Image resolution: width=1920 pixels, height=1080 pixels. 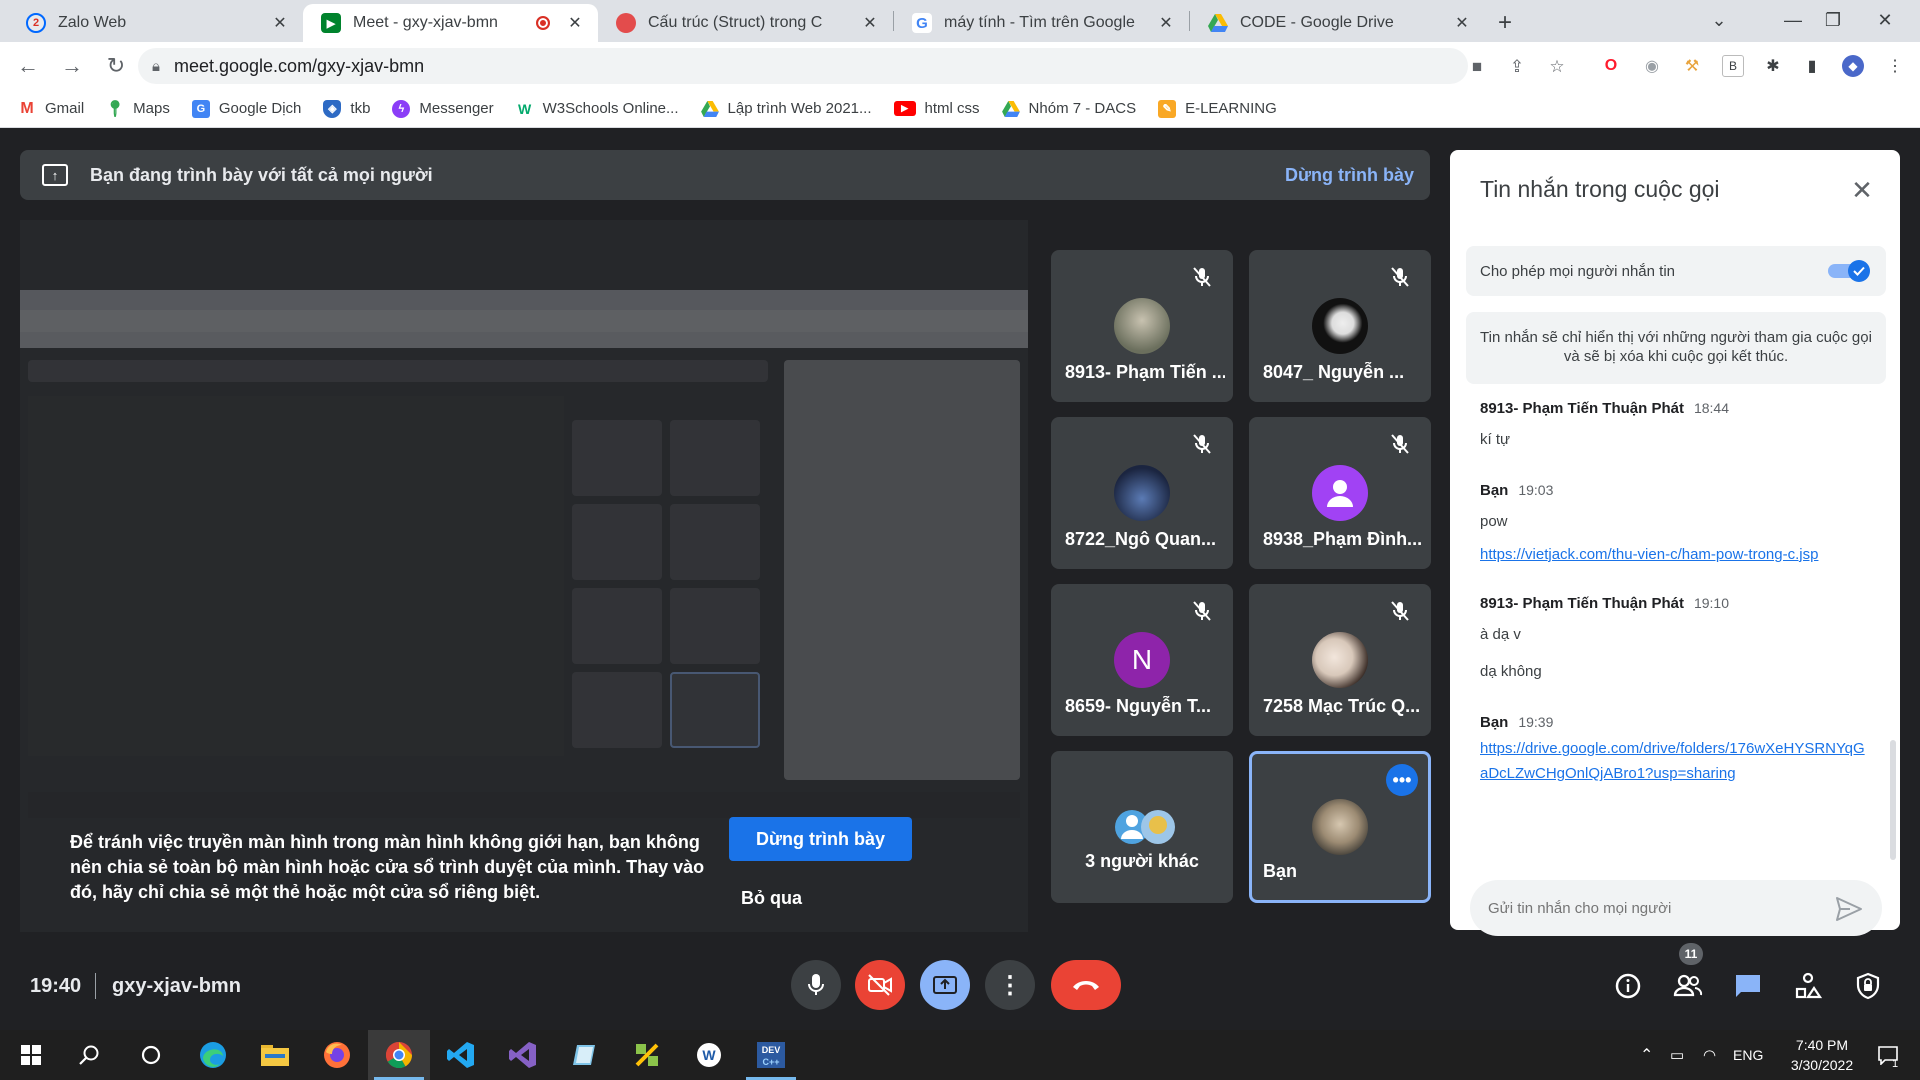 I want to click on bookmark-label: Maps, so click(x=151, y=108).